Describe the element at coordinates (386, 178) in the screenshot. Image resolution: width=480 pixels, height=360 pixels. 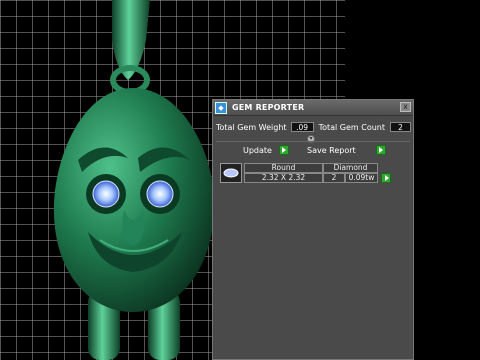
I see `gem-row-details-button` at that location.